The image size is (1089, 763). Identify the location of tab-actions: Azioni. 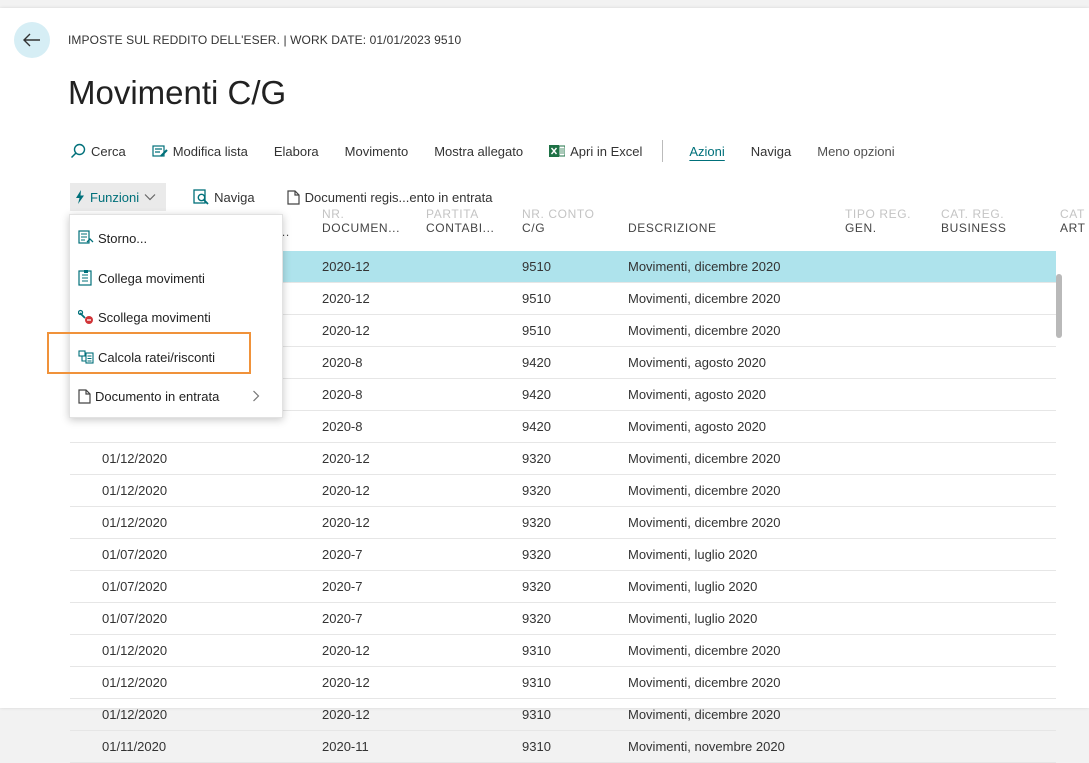
(706, 151).